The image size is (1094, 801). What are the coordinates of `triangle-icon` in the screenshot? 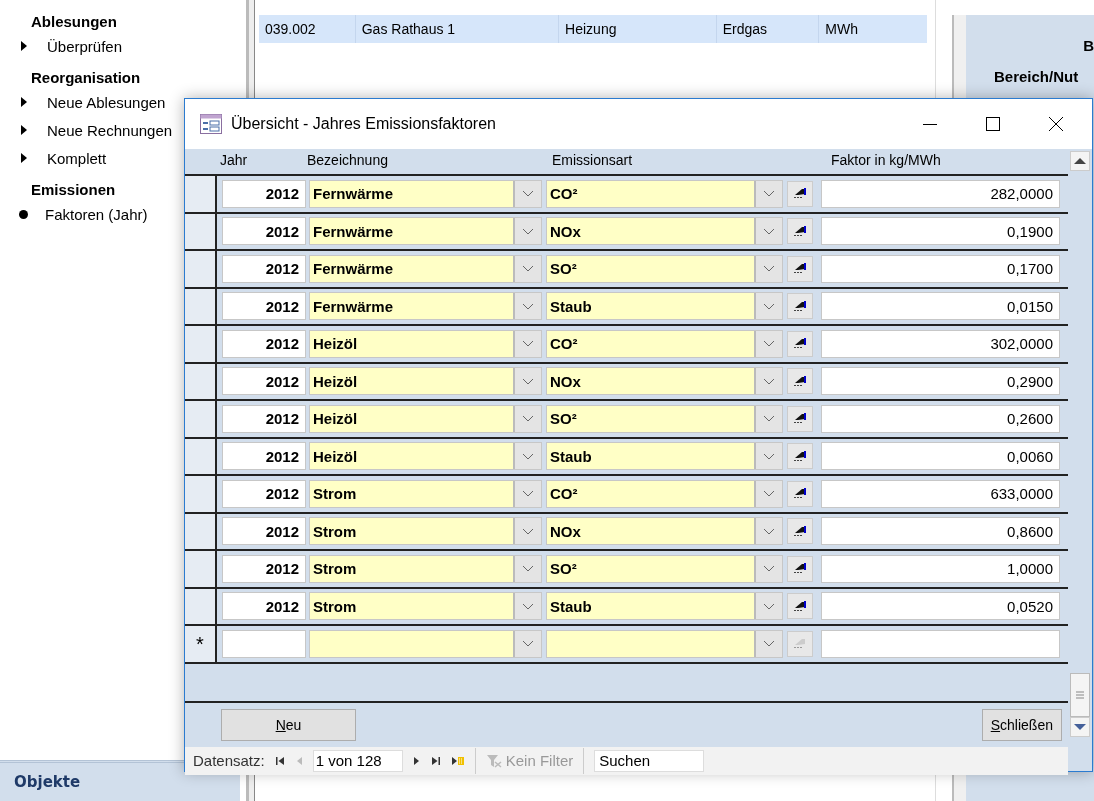 It's located at (24, 158).